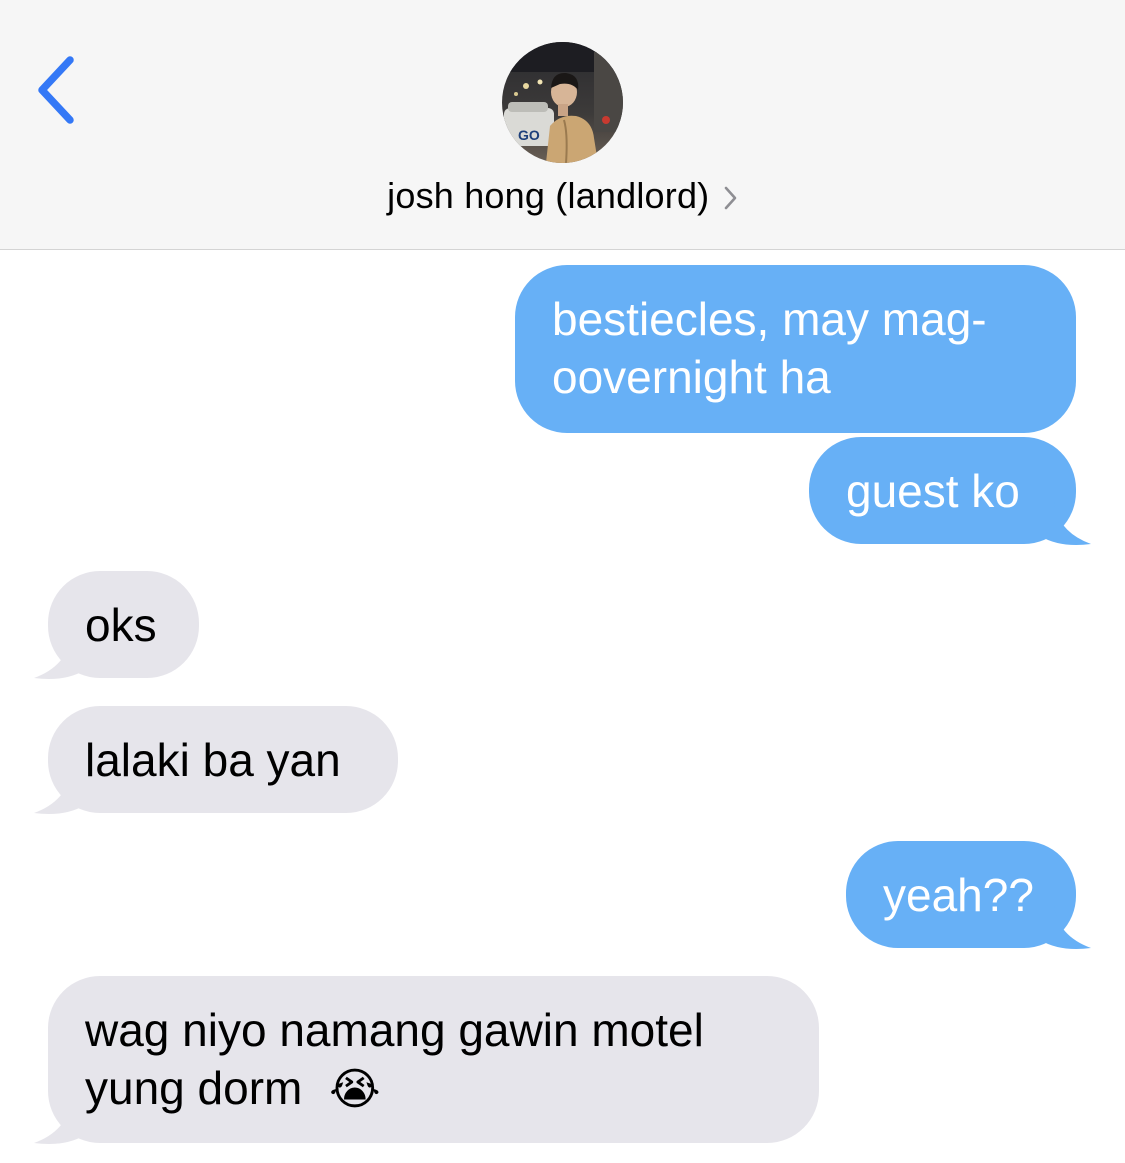  I want to click on back-button, so click(60, 92).